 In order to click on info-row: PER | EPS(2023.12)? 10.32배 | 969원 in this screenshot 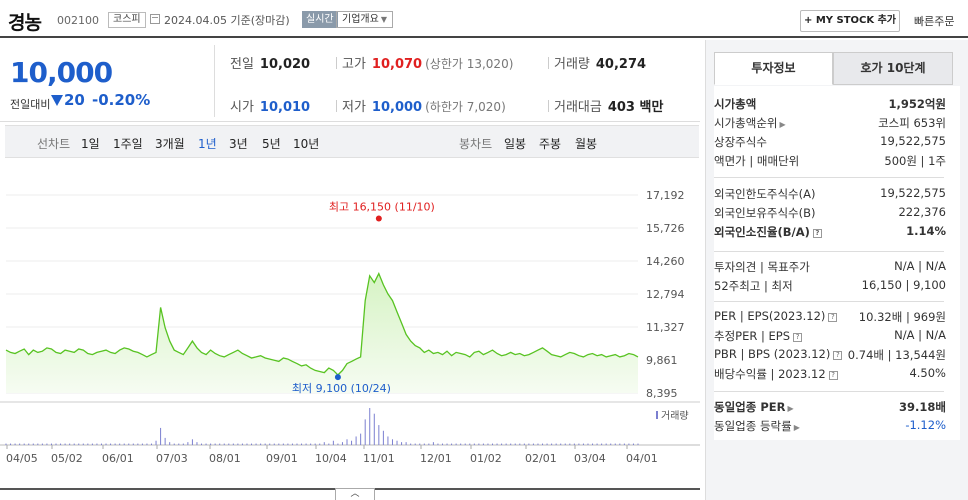, I will do `click(830, 318)`.